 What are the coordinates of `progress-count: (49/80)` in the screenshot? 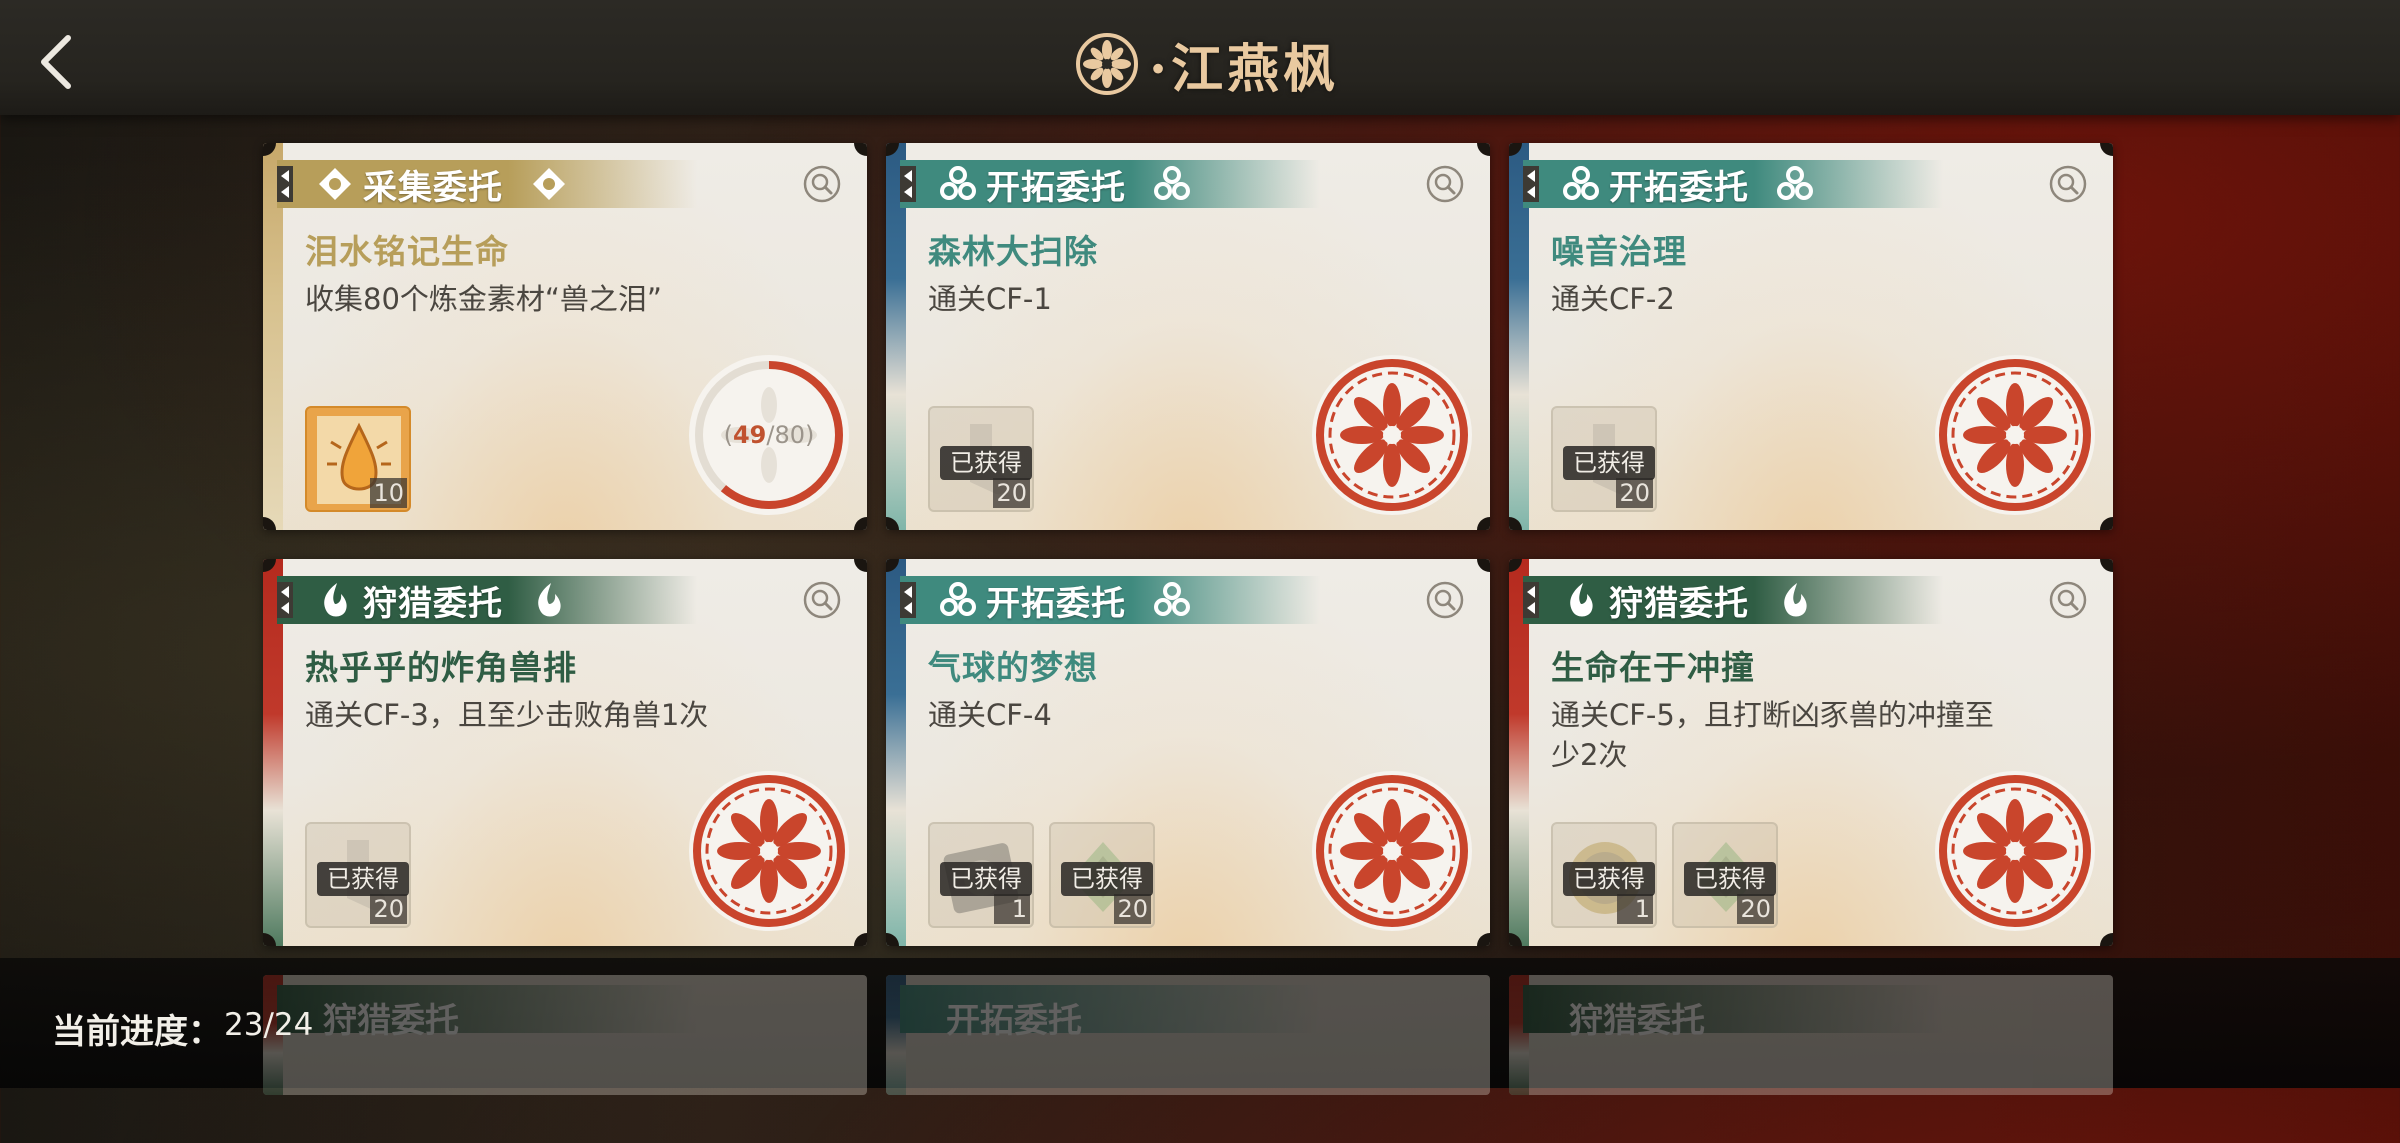 It's located at (769, 435).